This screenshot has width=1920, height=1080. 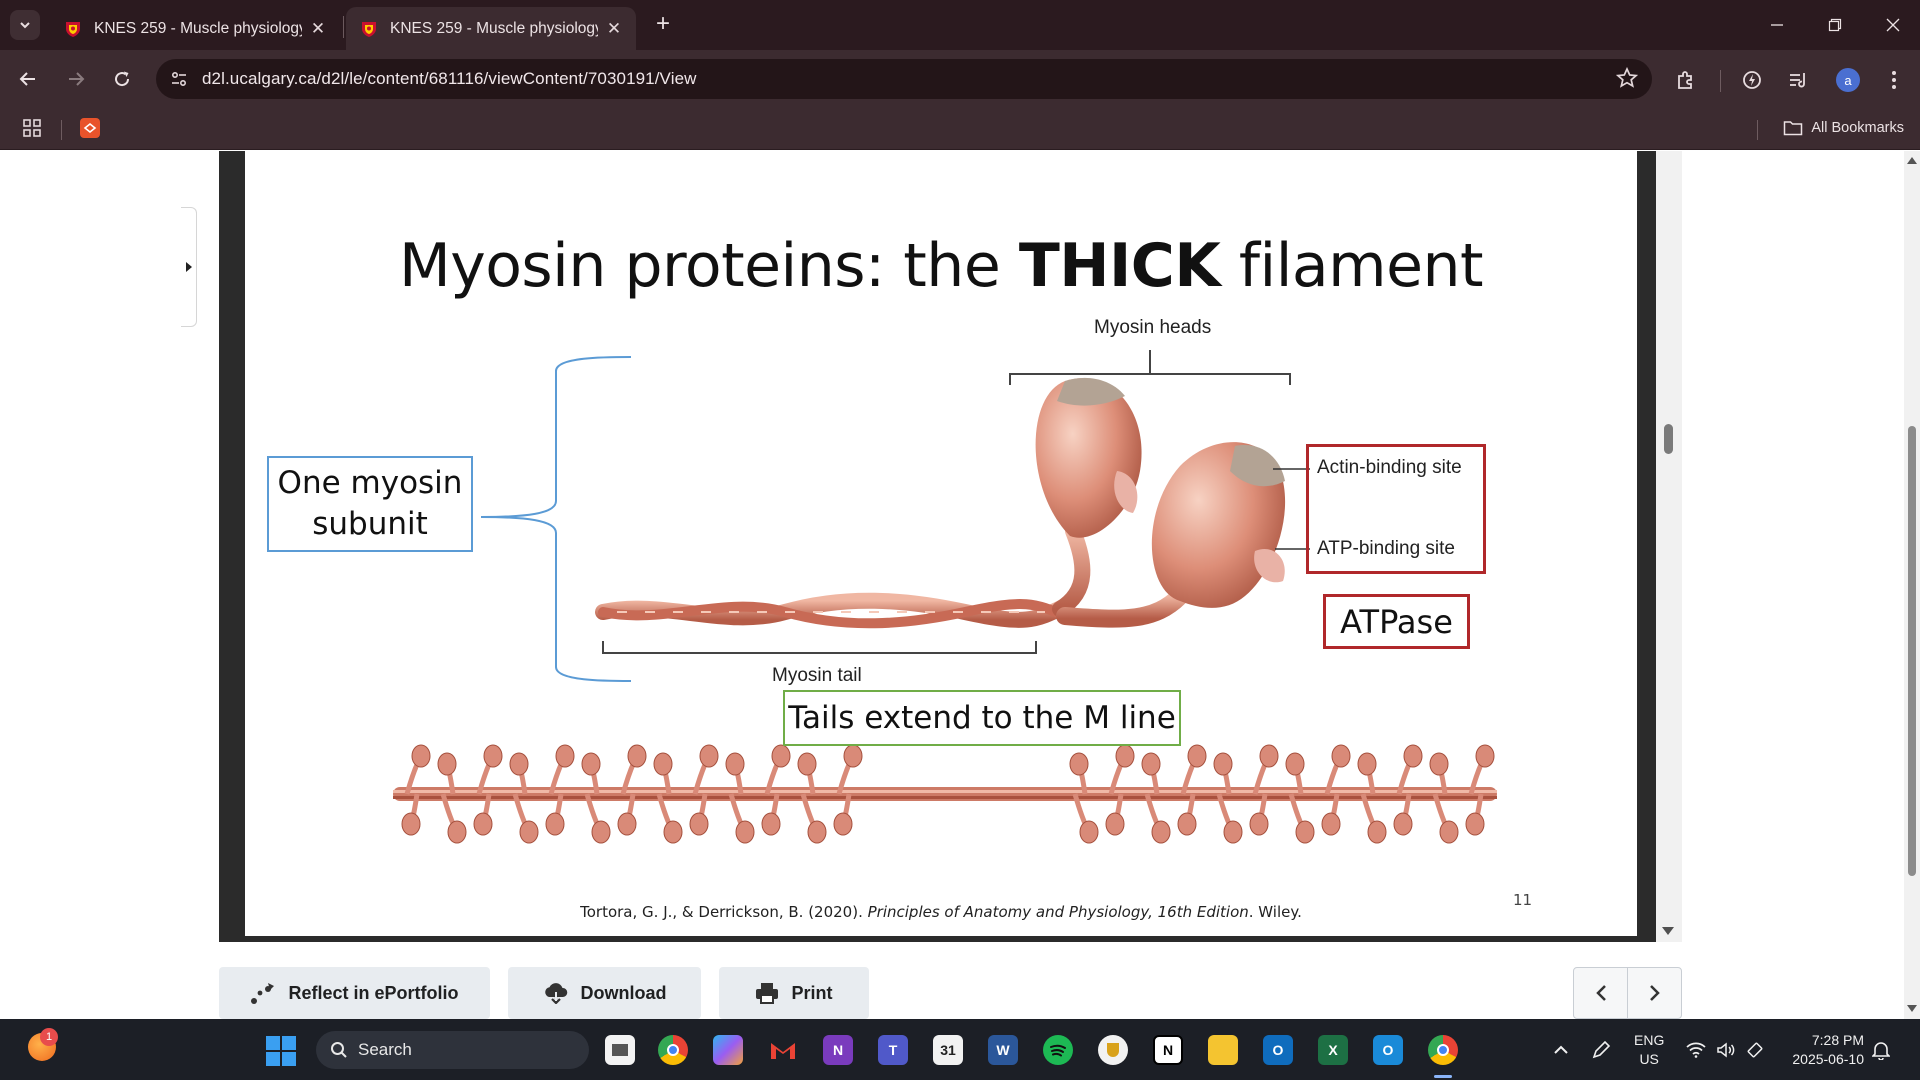 What do you see at coordinates (1726, 1049) in the screenshot?
I see `volume-icon` at bounding box center [1726, 1049].